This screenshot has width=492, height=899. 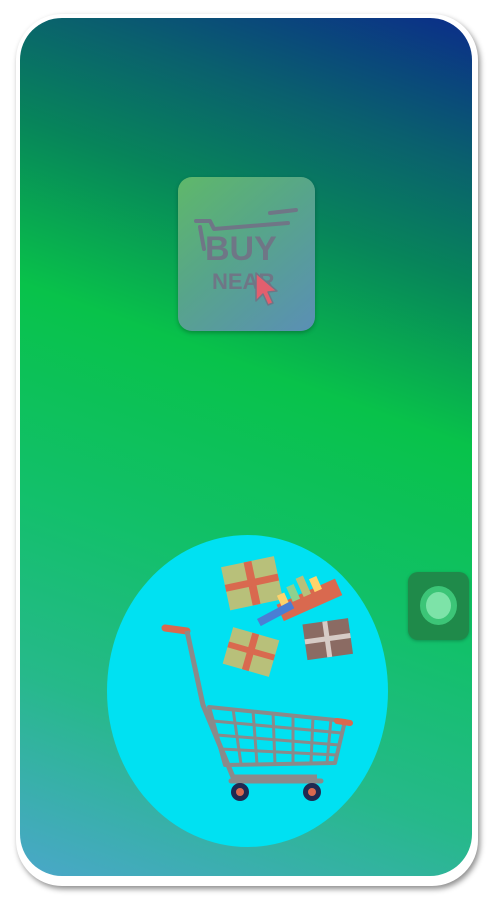 I want to click on toggle-knob-highlight, so click(x=438, y=605).